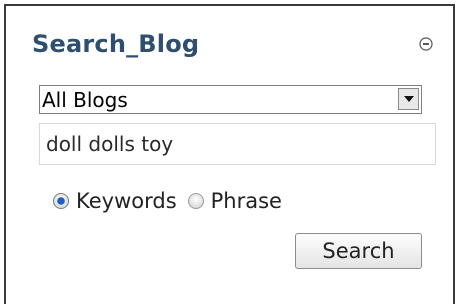  What do you see at coordinates (426, 43) in the screenshot?
I see `minus-circle-icon` at bounding box center [426, 43].